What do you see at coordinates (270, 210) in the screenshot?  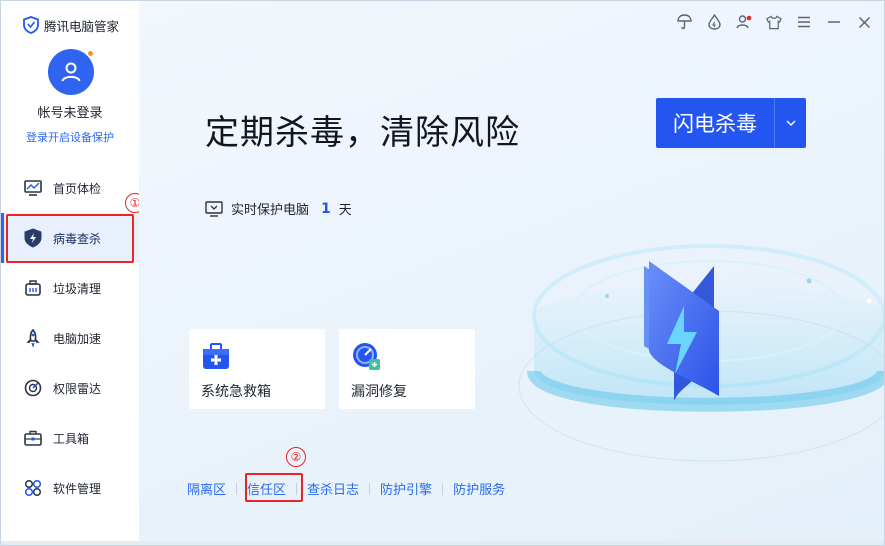 I see `protect-text: 实时保护电脑` at bounding box center [270, 210].